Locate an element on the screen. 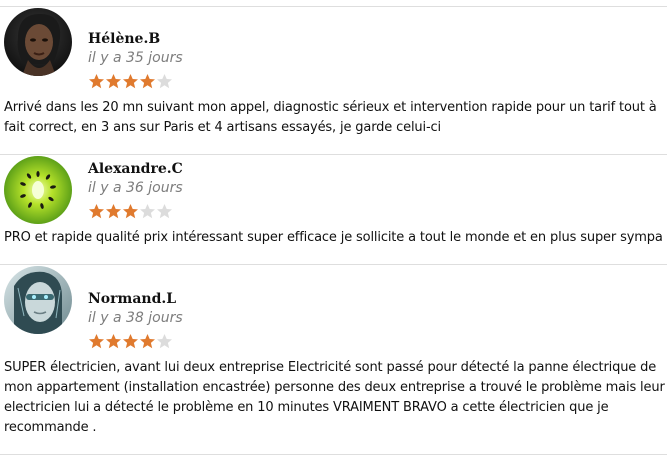 The width and height of the screenshot is (669, 458). review-author: Normand.L is located at coordinates (132, 299).